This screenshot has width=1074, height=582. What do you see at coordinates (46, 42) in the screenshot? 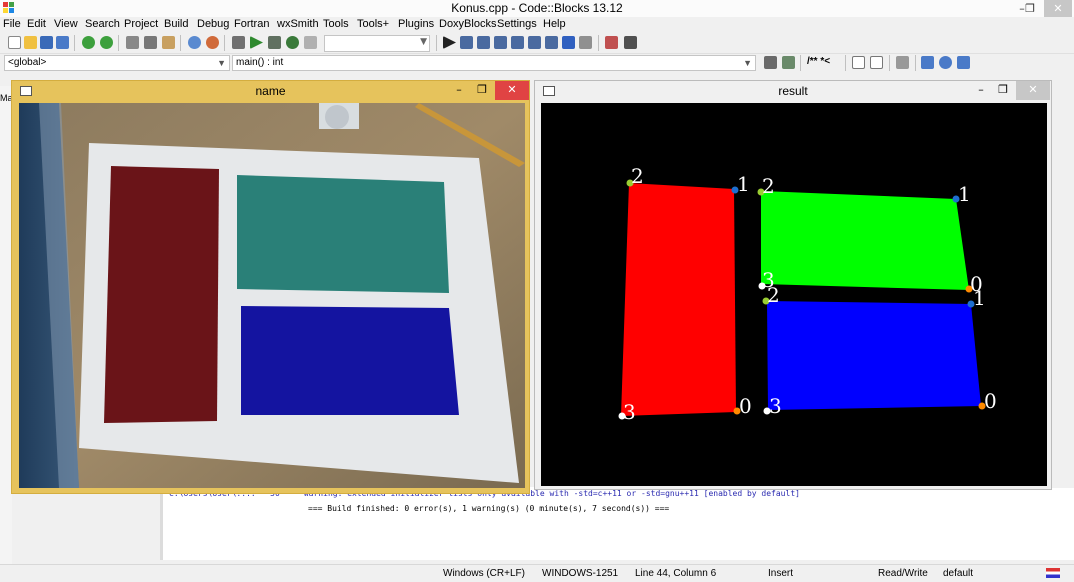
I see `save-icon` at bounding box center [46, 42].